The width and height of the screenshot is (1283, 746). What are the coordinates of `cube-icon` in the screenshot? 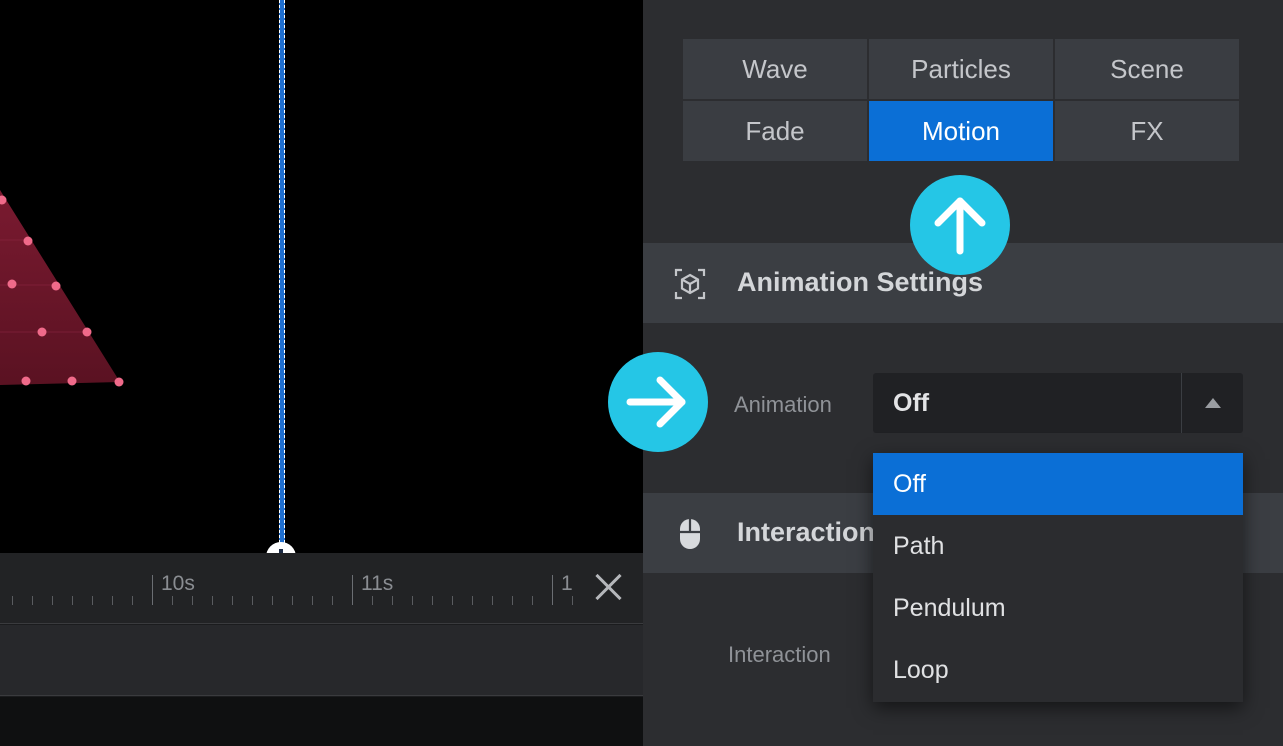 It's located at (690, 284).